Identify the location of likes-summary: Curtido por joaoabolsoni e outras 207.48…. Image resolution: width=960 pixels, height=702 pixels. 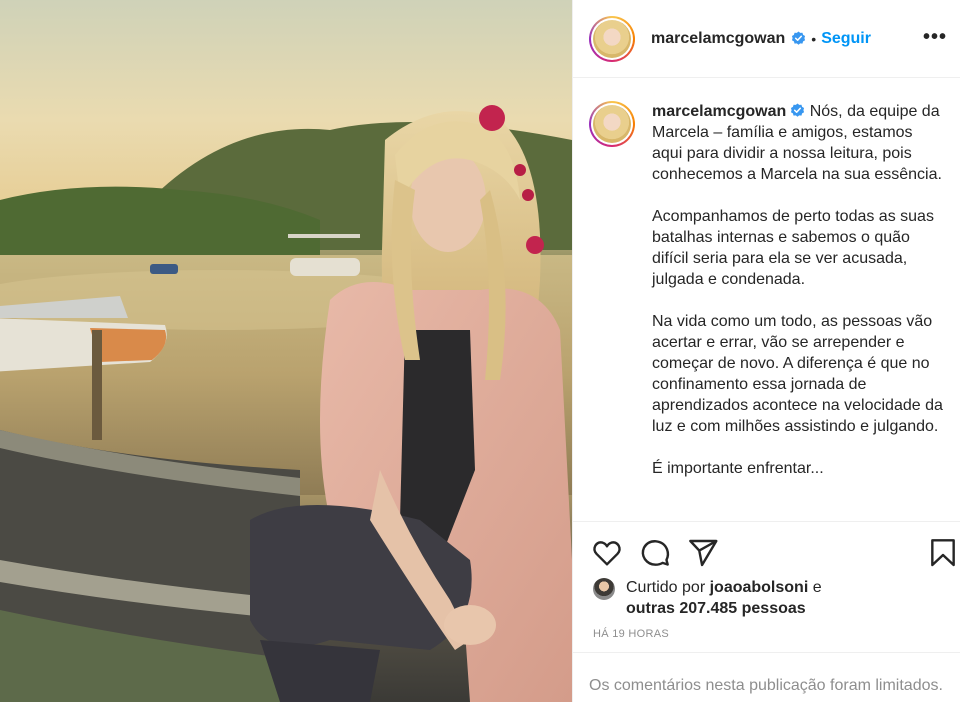
(707, 598).